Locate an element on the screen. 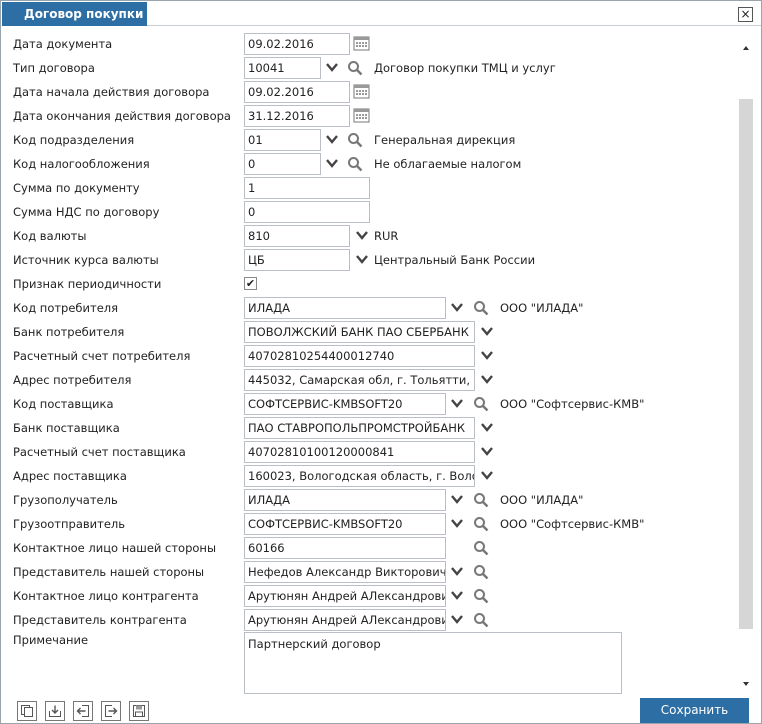 The image size is (762, 724). supplier-account-label: Расчетный счет поставщика is located at coordinates (99, 452).